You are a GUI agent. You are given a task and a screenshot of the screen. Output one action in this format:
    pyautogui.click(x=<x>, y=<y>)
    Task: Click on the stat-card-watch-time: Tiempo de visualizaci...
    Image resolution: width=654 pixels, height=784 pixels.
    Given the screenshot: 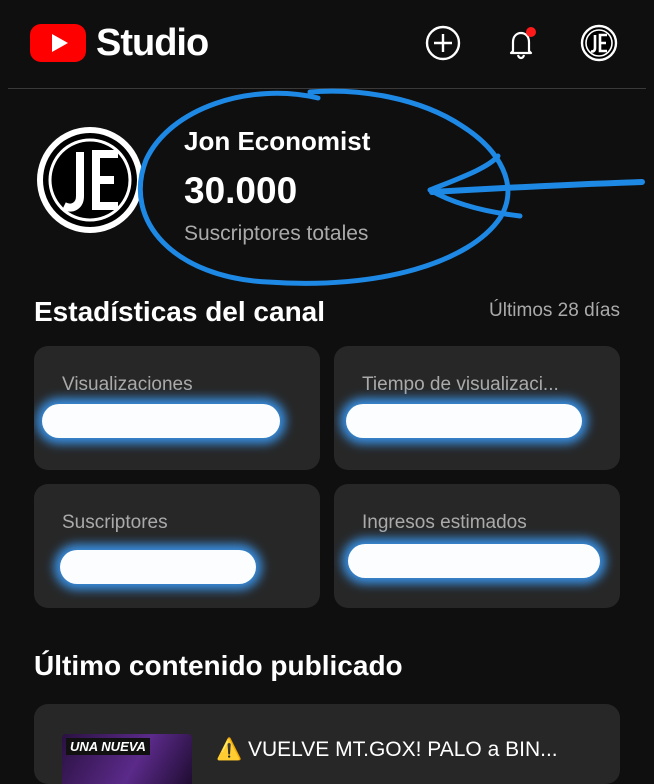 What is the action you would take?
    pyautogui.click(x=477, y=408)
    